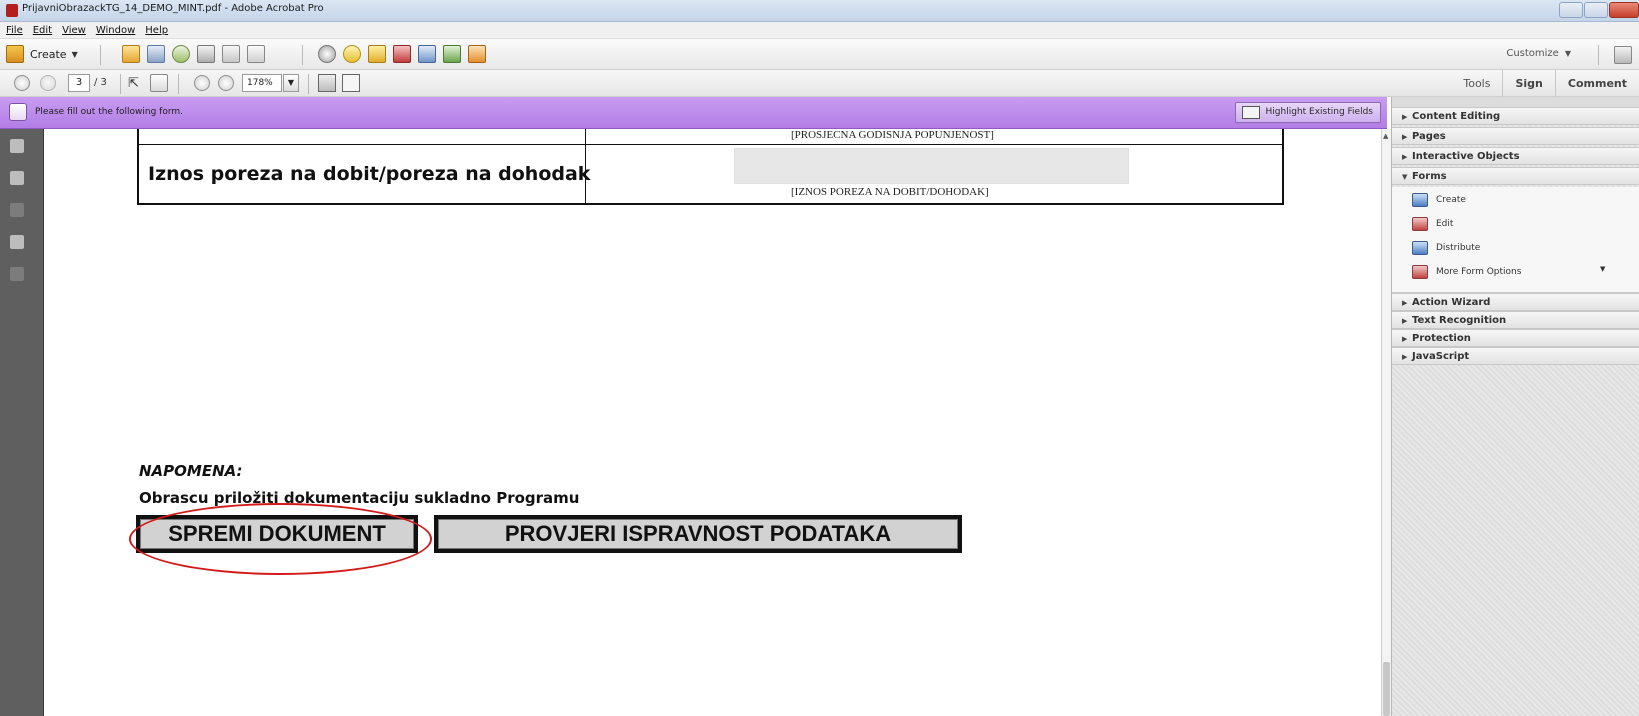  What do you see at coordinates (1420, 272) in the screenshot?
I see `form-options-icon` at bounding box center [1420, 272].